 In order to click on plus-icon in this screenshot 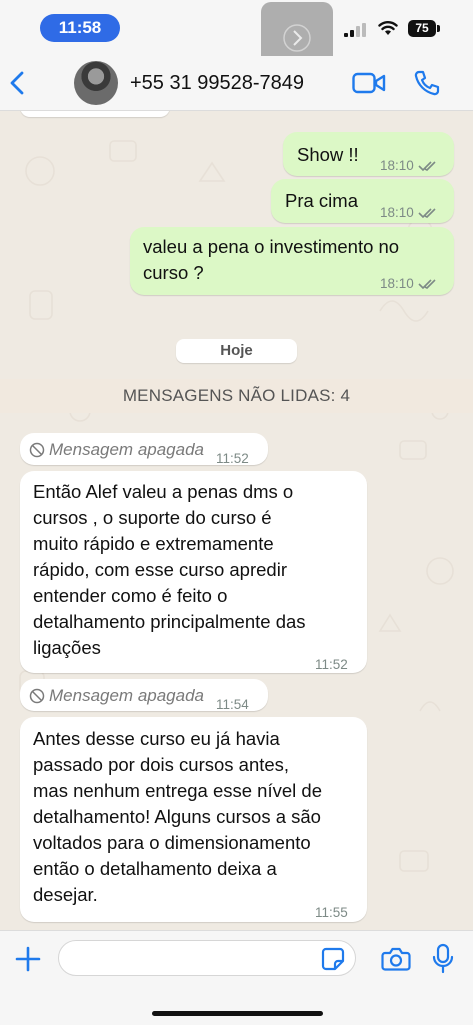, I will do `click(28, 959)`.